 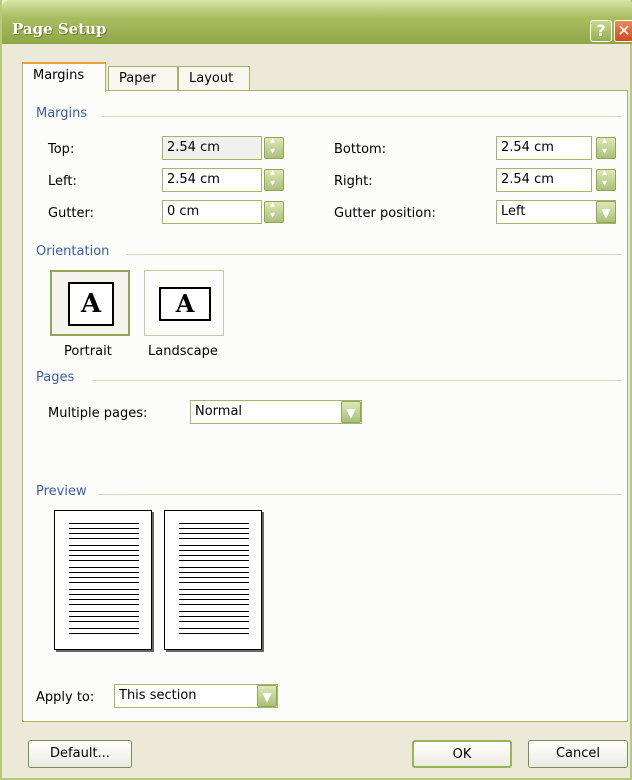 What do you see at coordinates (527, 179) in the screenshot?
I see `right-margin-value: 2.54 cm` at bounding box center [527, 179].